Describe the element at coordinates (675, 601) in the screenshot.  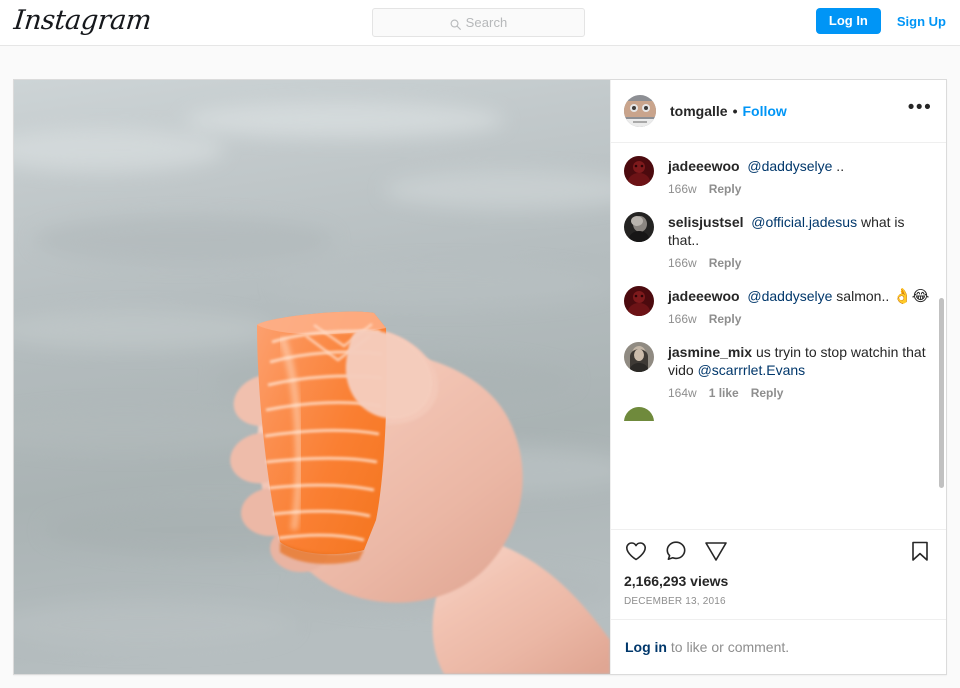
I see `post-date: DECEMBER 13, 2016` at that location.